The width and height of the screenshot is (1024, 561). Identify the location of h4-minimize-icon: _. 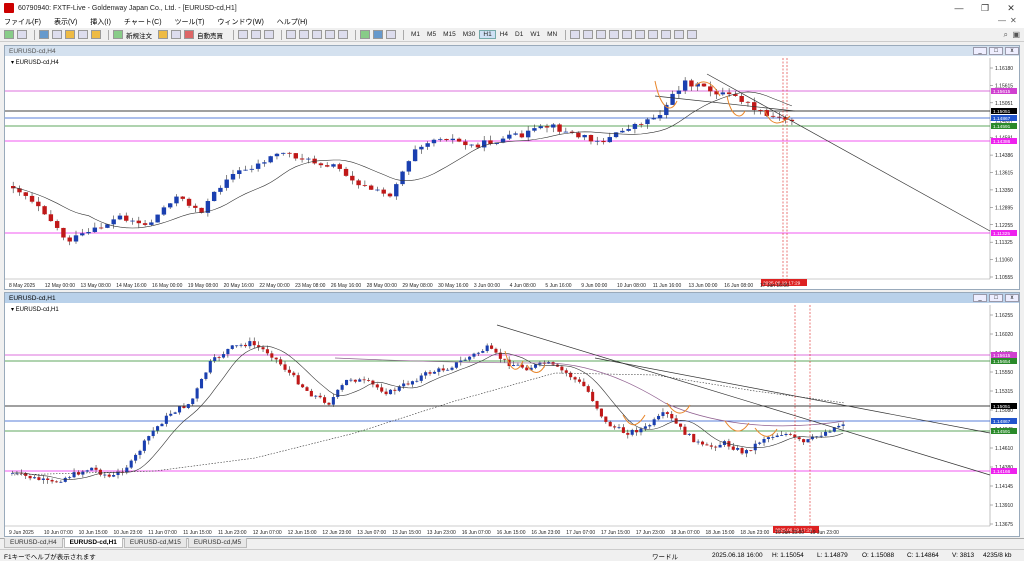
(980, 51).